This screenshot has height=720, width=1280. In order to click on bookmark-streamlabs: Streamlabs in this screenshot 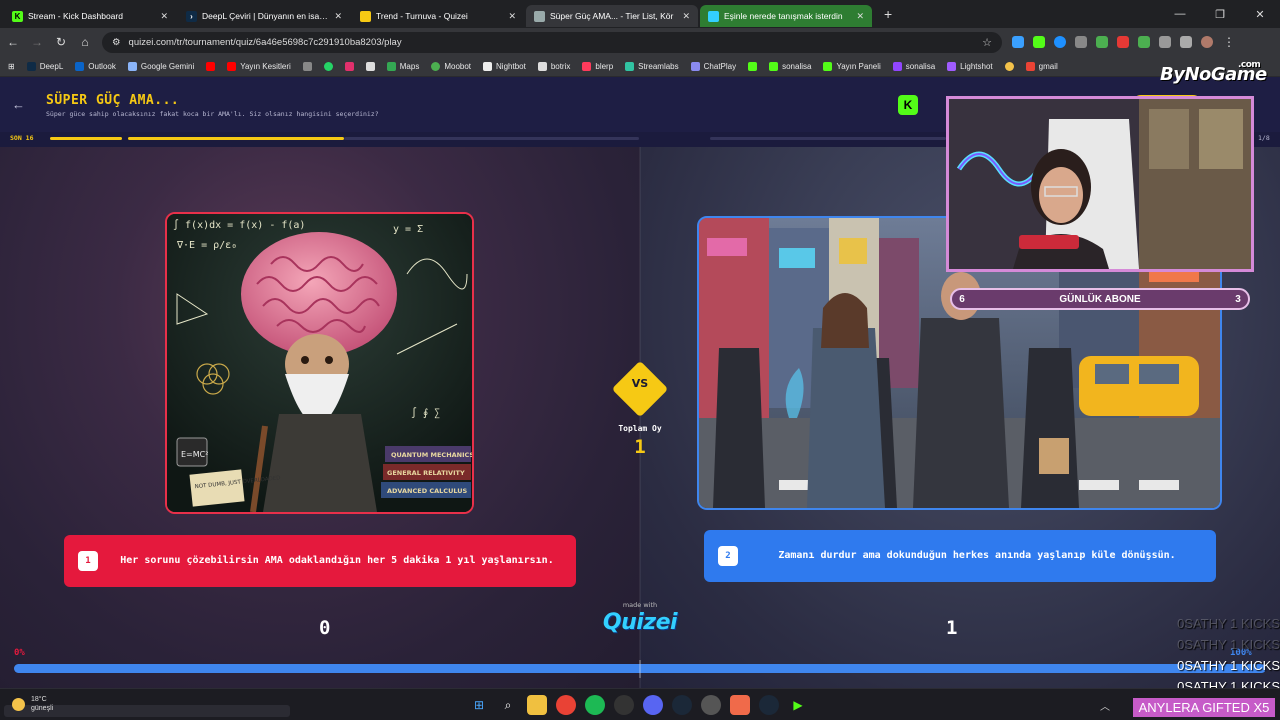, I will do `click(652, 66)`.